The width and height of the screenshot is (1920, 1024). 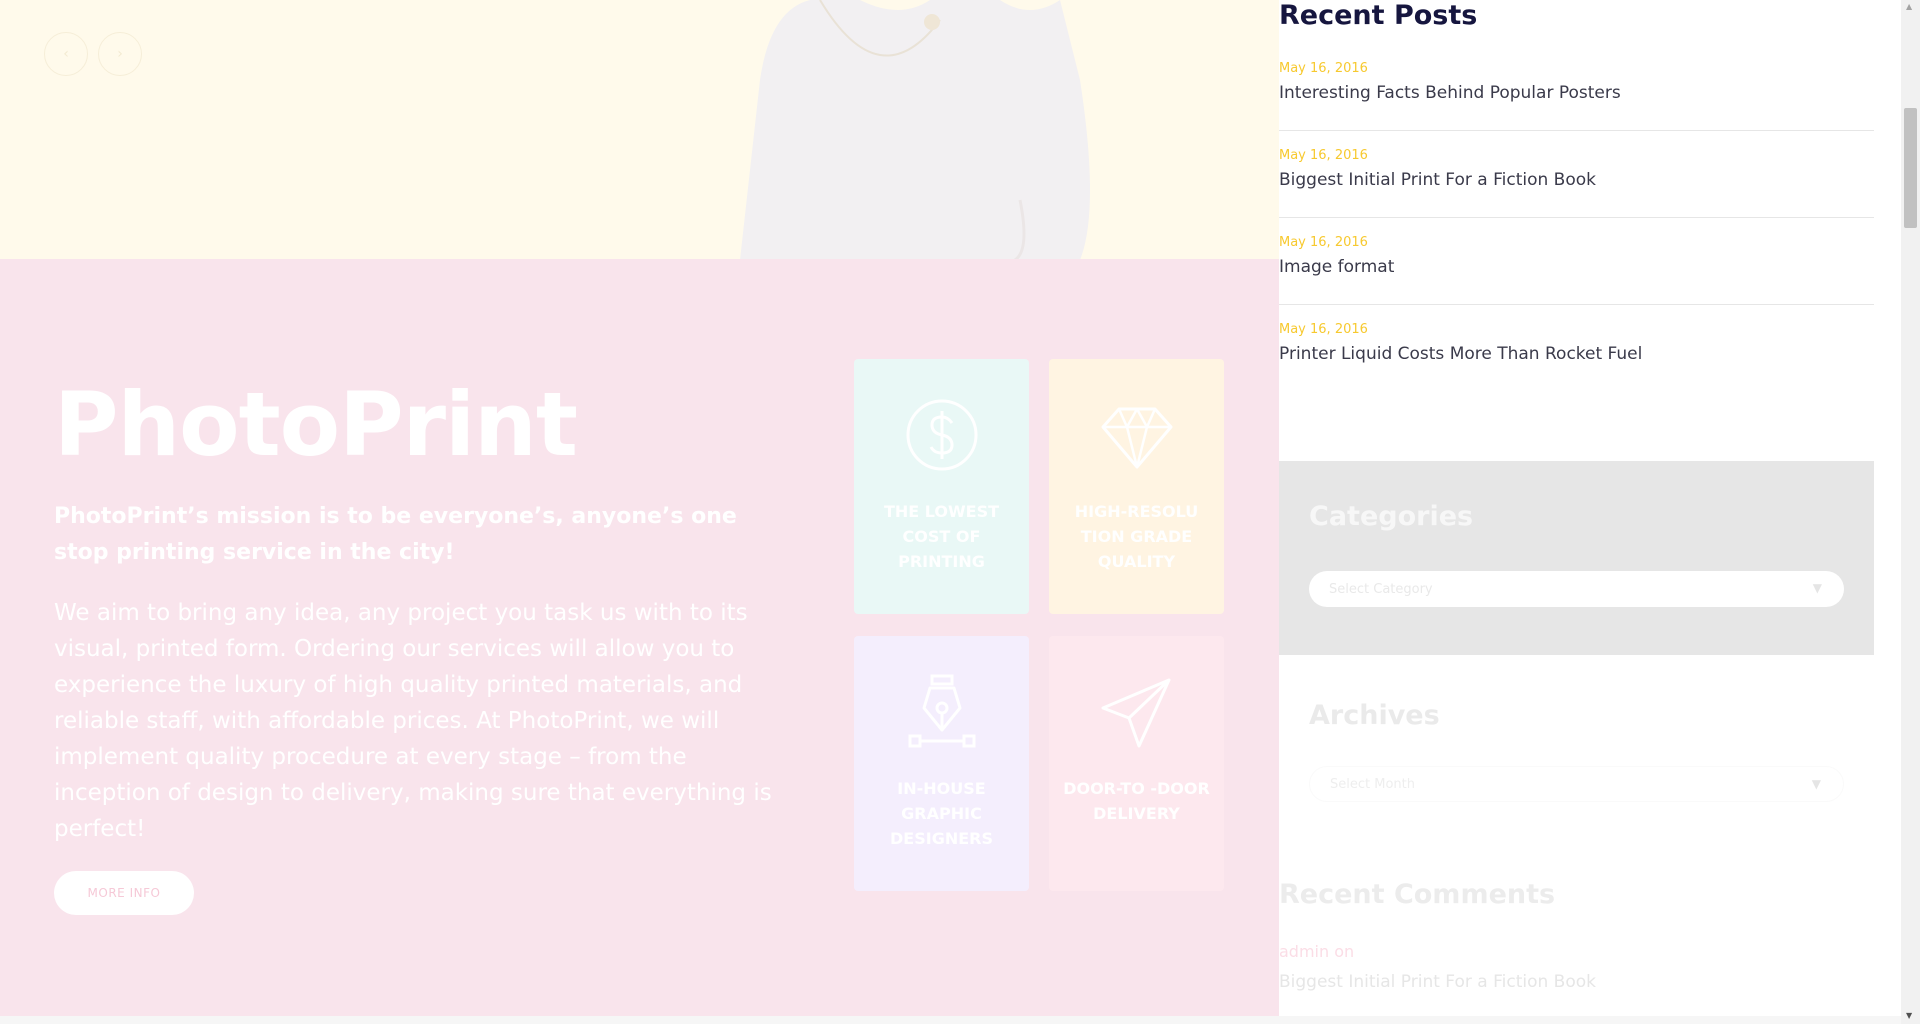 What do you see at coordinates (1336, 267) in the screenshot?
I see `post-title-link: Image format` at bounding box center [1336, 267].